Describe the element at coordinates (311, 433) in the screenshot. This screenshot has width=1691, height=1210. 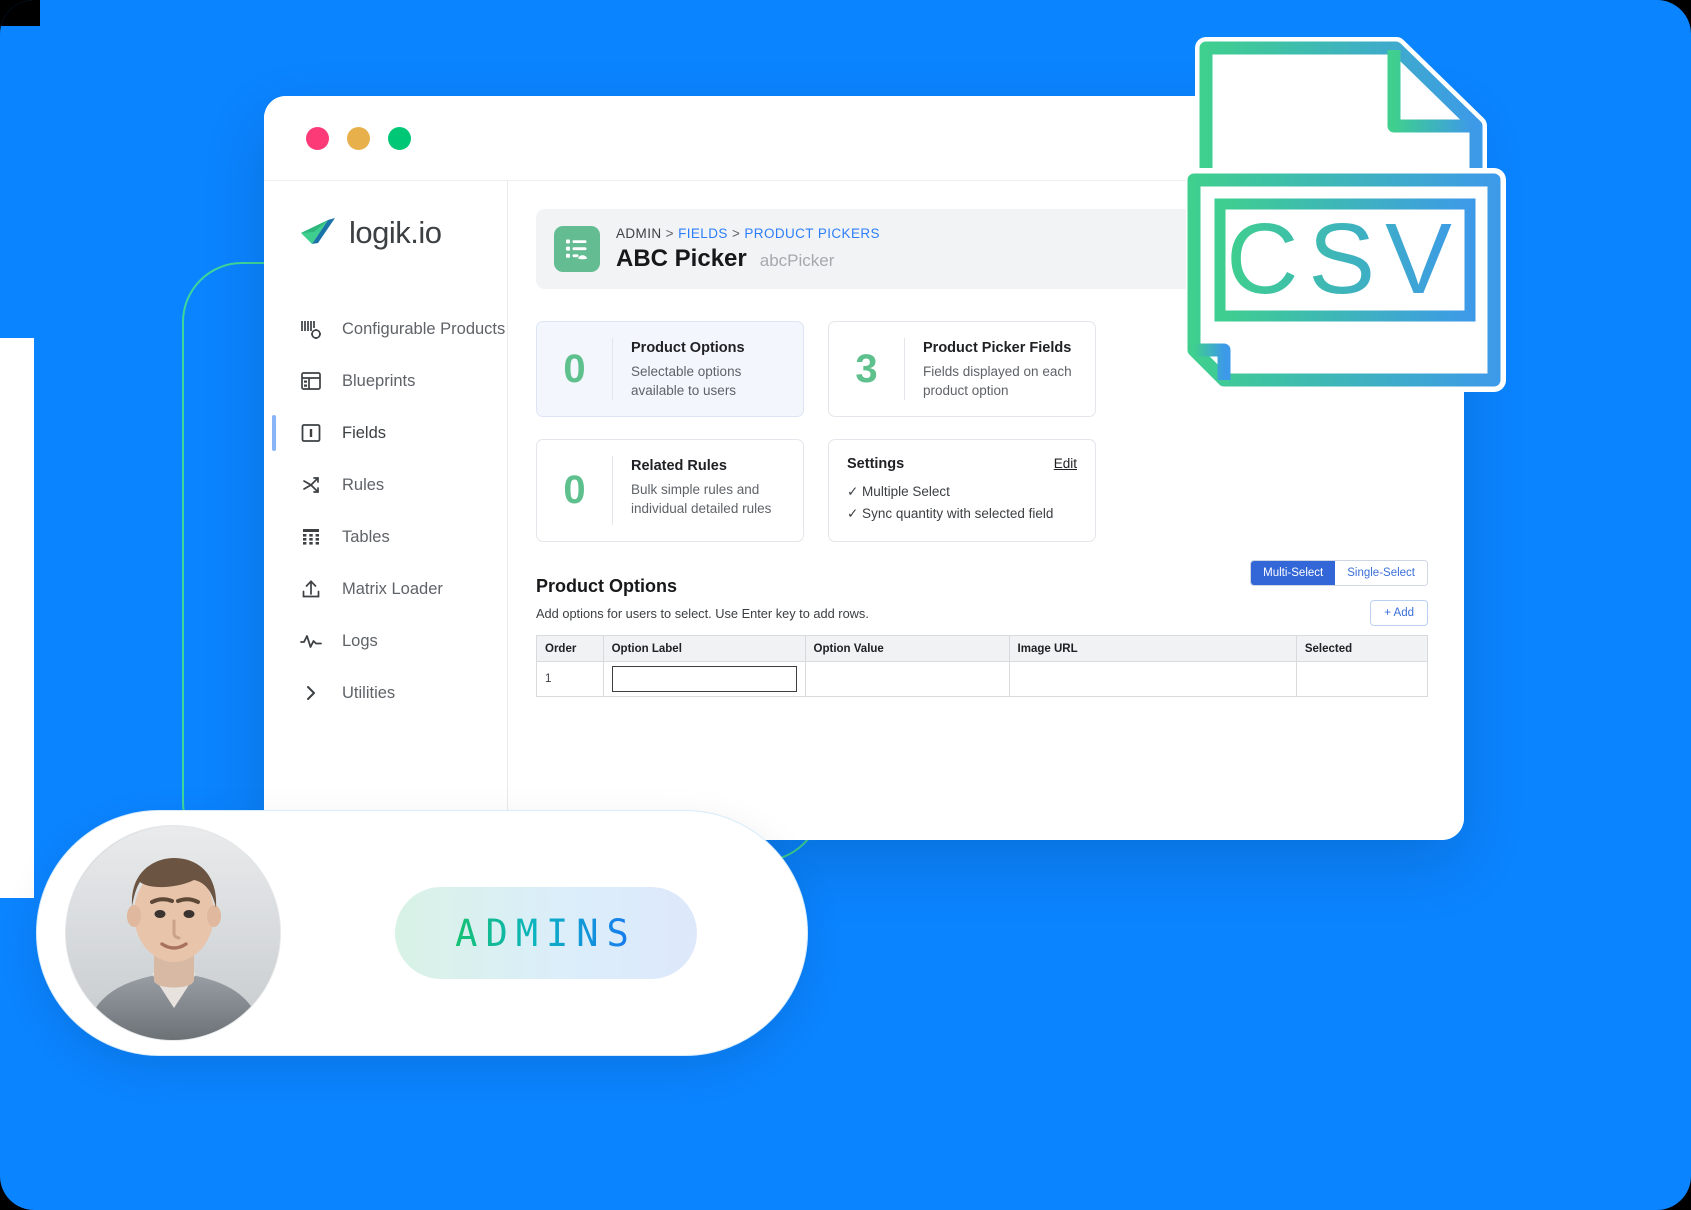
I see `fields-icon` at that location.